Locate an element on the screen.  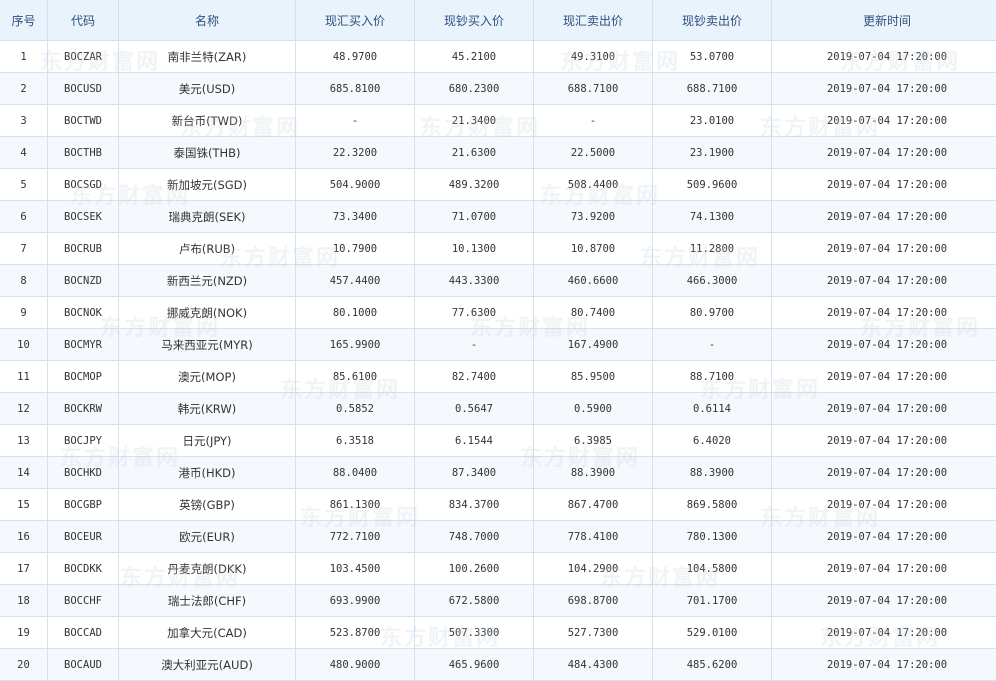
cell-name: 澳大利亚元(AUD) is located at coordinates (207, 665).